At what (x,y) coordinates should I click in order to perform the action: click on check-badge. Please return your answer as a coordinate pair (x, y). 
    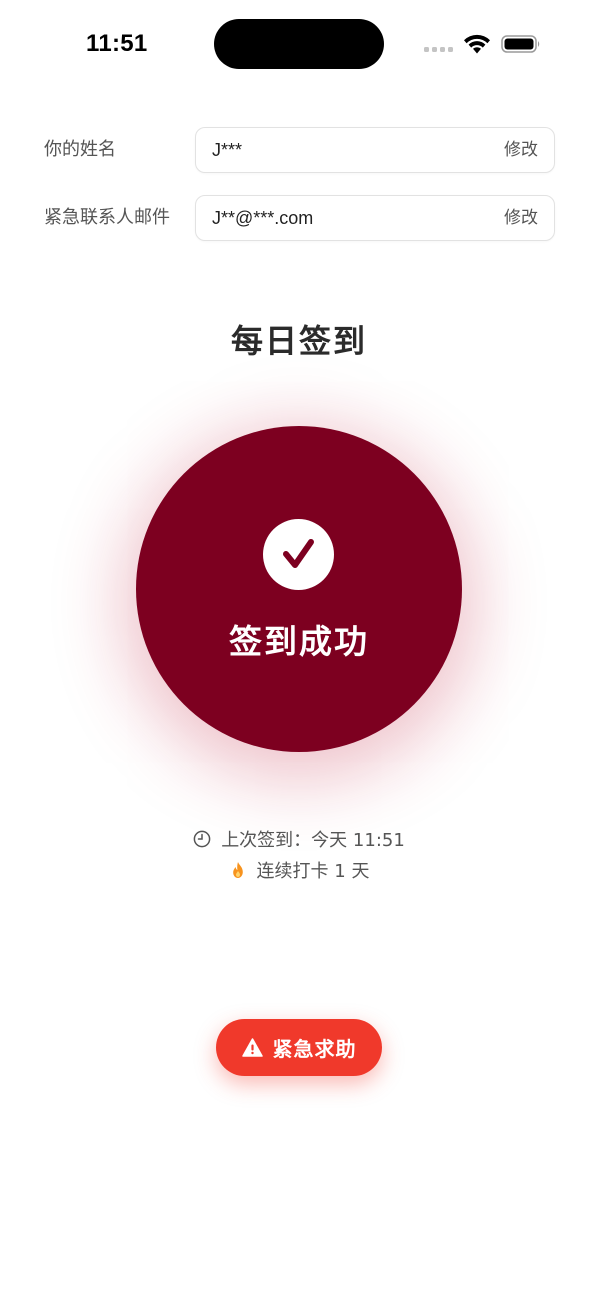
    Looking at the image, I should click on (298, 554).